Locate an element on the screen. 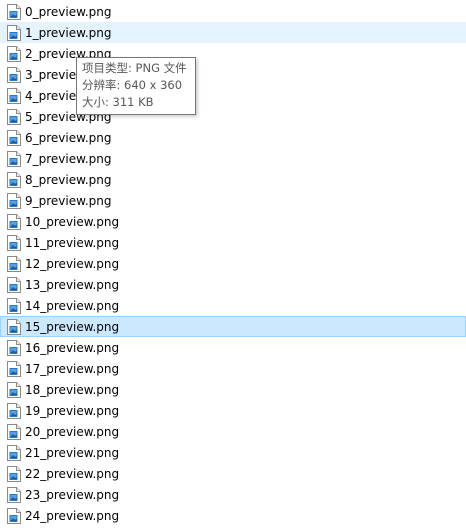 This screenshot has height=531, width=466. file-row: 8_preview.png is located at coordinates (233, 179).